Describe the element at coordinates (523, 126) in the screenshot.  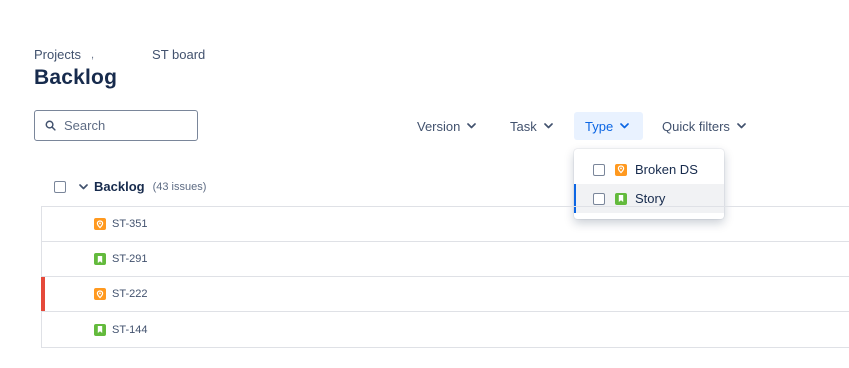
I see `task-filter-label: Task` at that location.